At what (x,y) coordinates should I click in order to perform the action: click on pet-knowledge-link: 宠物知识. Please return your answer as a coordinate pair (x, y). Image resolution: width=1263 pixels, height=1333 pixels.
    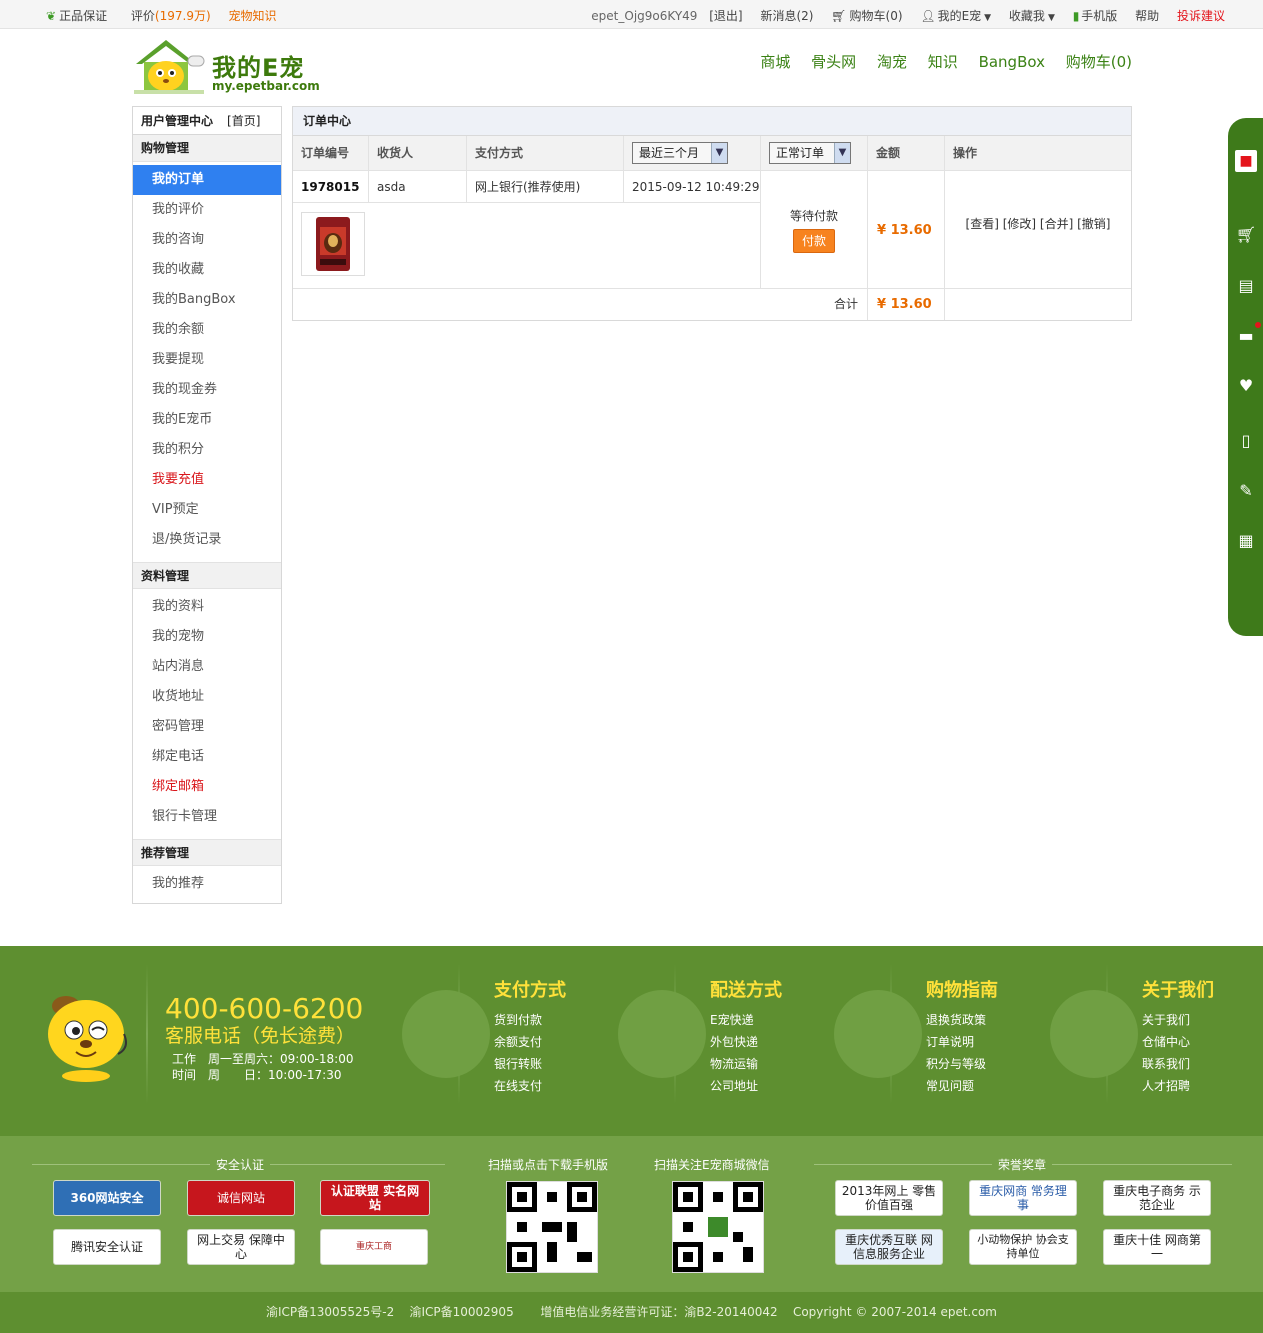
    Looking at the image, I should click on (252, 16).